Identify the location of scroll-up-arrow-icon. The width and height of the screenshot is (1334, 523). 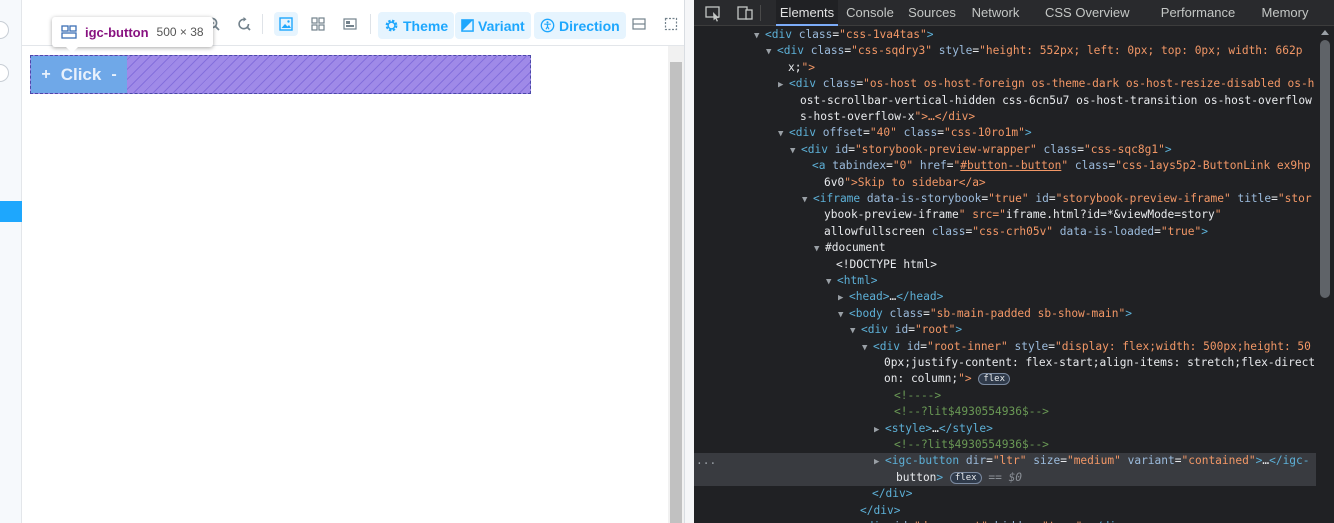
(1325, 32).